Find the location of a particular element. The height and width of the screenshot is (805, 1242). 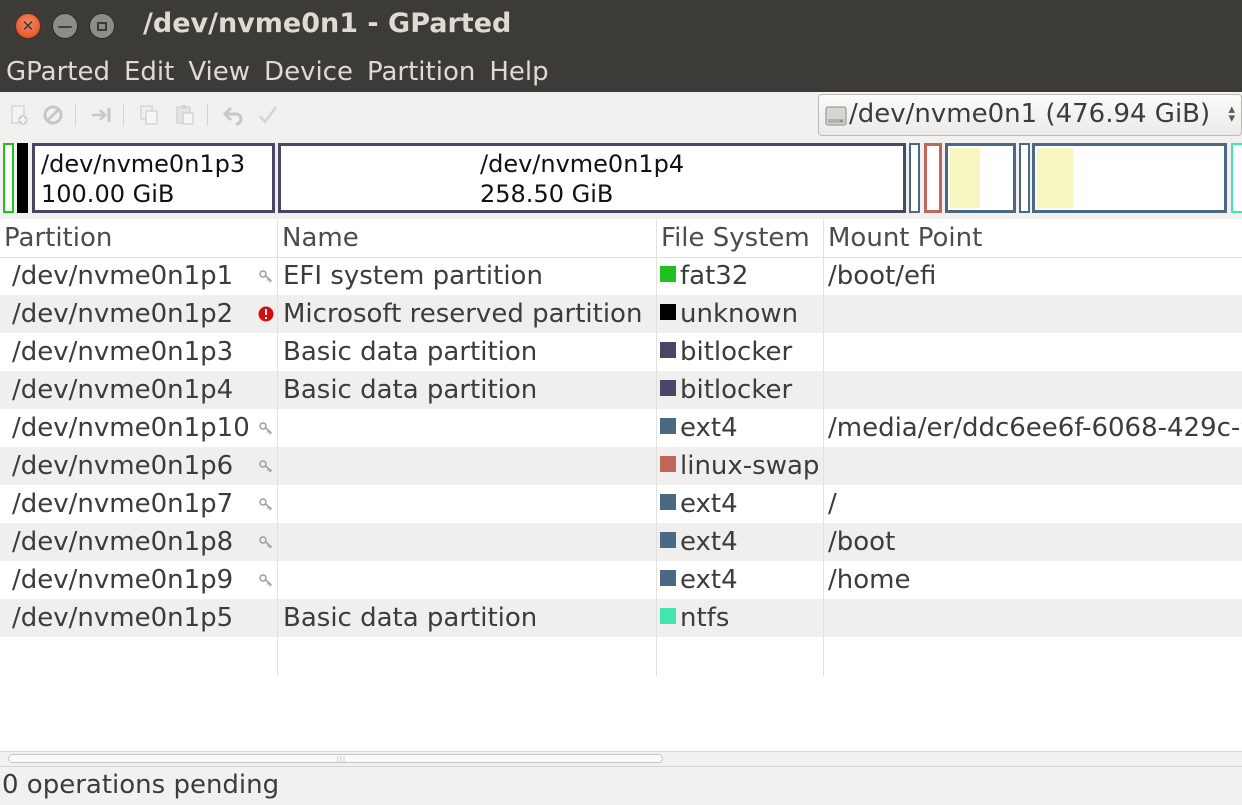

undo-button is located at coordinates (233, 115).